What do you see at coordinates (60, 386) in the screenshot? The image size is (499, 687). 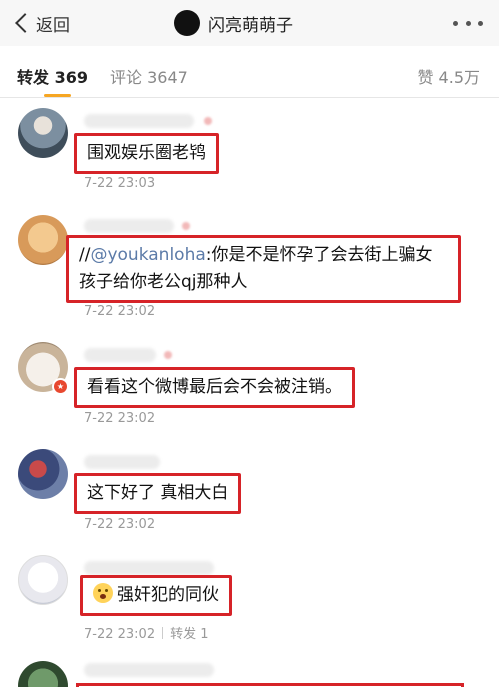 I see `verified-badge-icon: ★` at bounding box center [60, 386].